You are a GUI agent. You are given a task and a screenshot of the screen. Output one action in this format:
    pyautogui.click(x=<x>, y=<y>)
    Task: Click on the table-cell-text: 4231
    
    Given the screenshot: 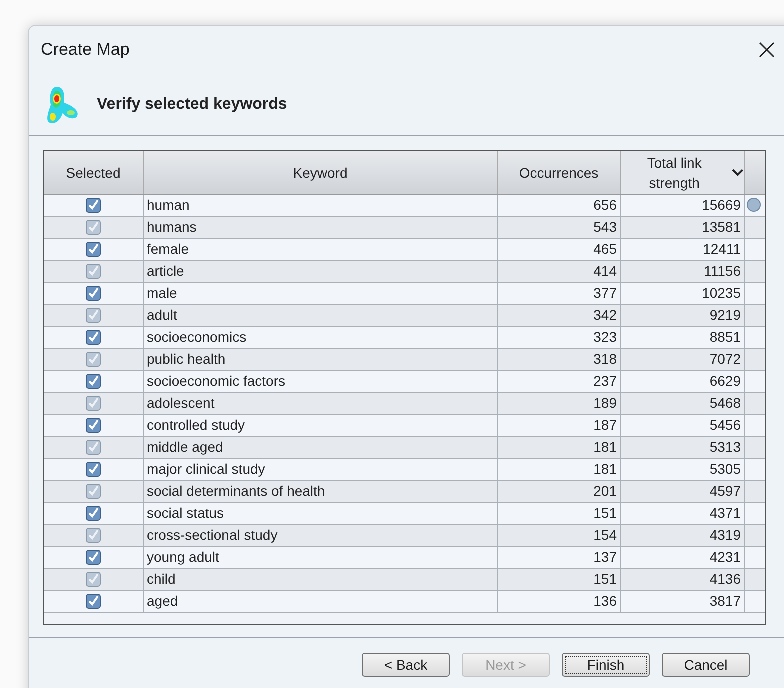 What is the action you would take?
    pyautogui.click(x=725, y=557)
    